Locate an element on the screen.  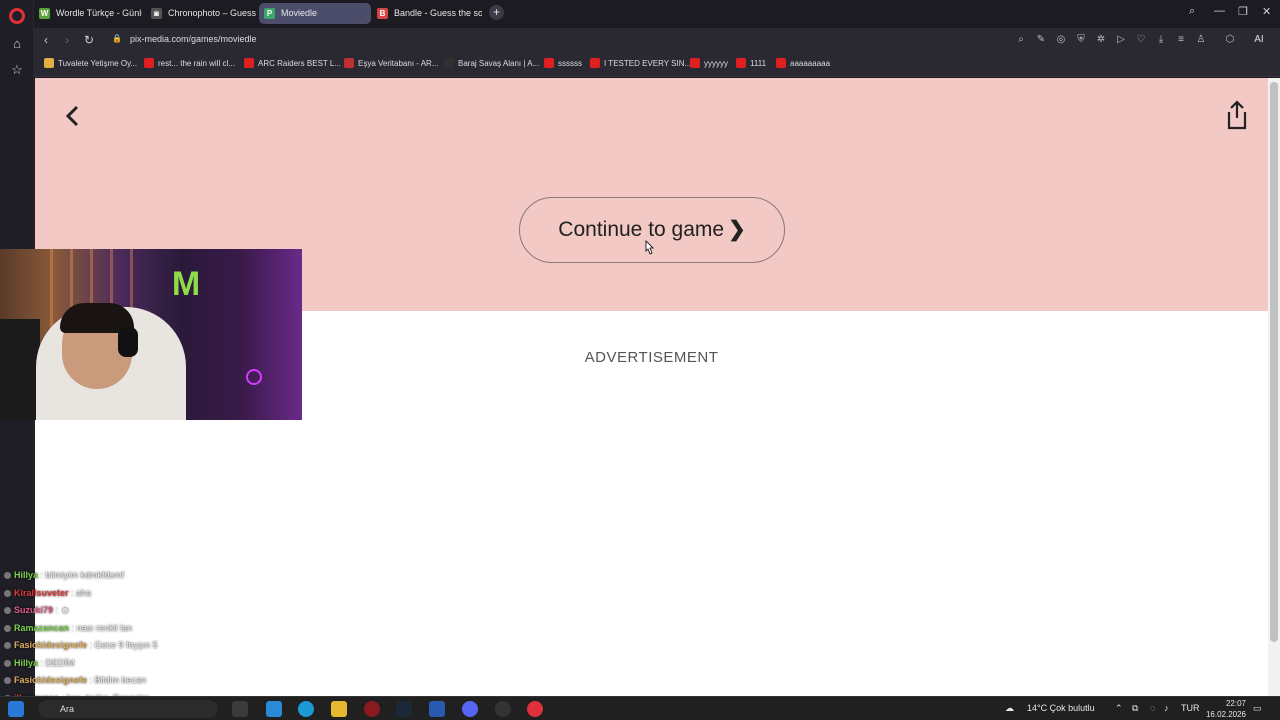
chat-user: Ramazancan is located at coordinates (42, 627).